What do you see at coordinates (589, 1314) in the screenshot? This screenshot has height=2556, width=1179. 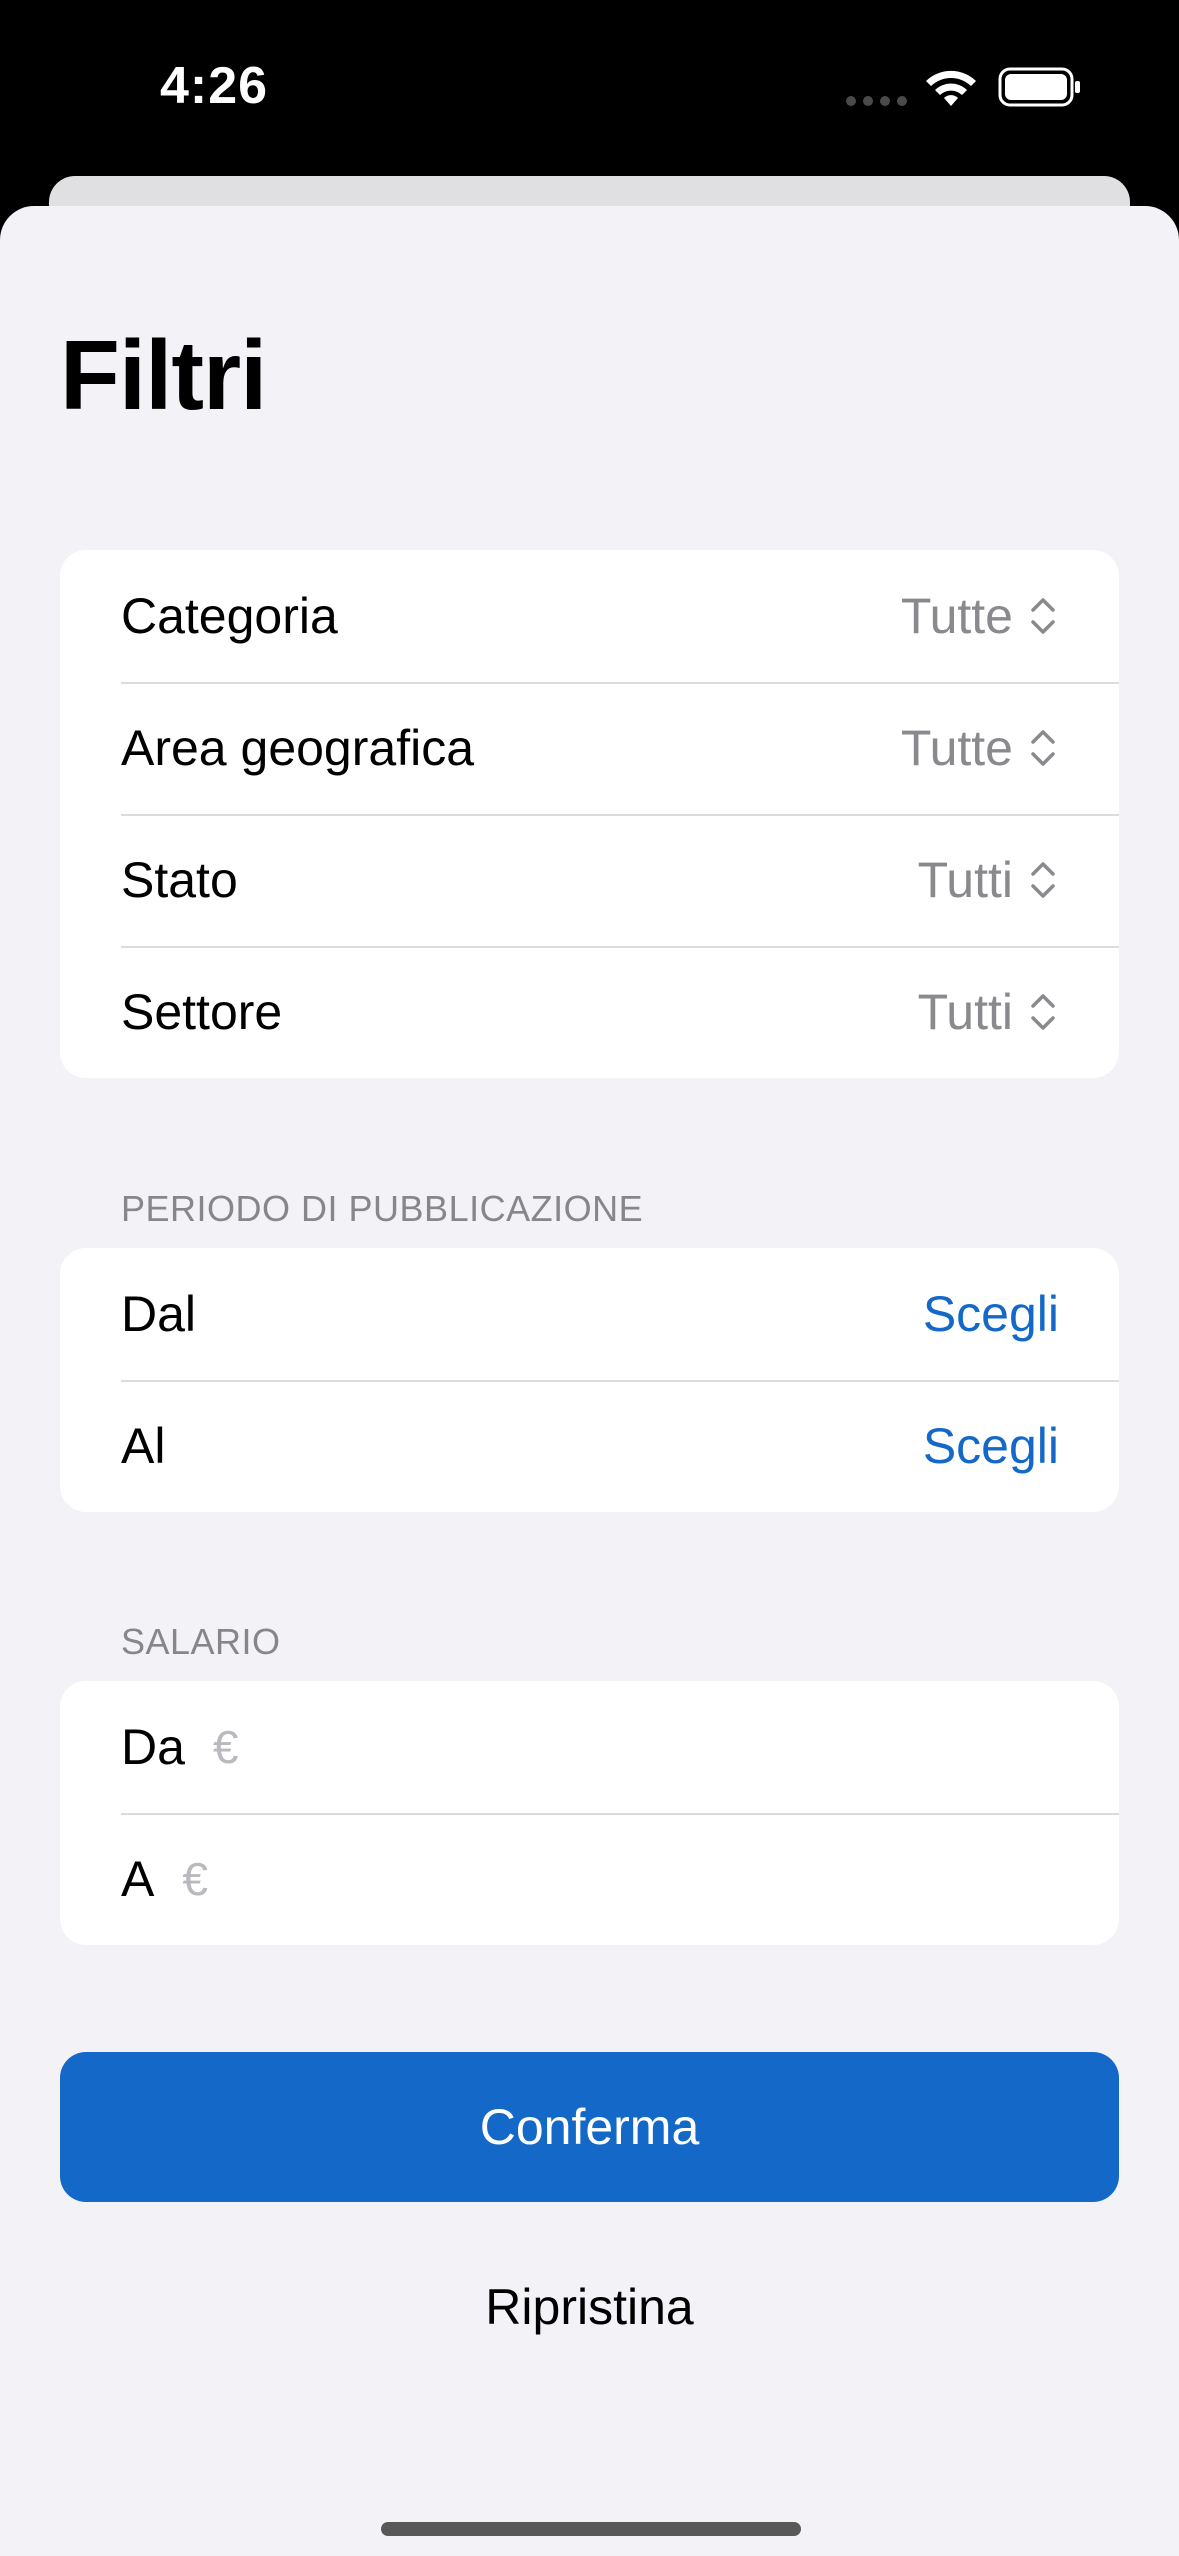 I see `date-row-dal: Dal Scegli` at bounding box center [589, 1314].